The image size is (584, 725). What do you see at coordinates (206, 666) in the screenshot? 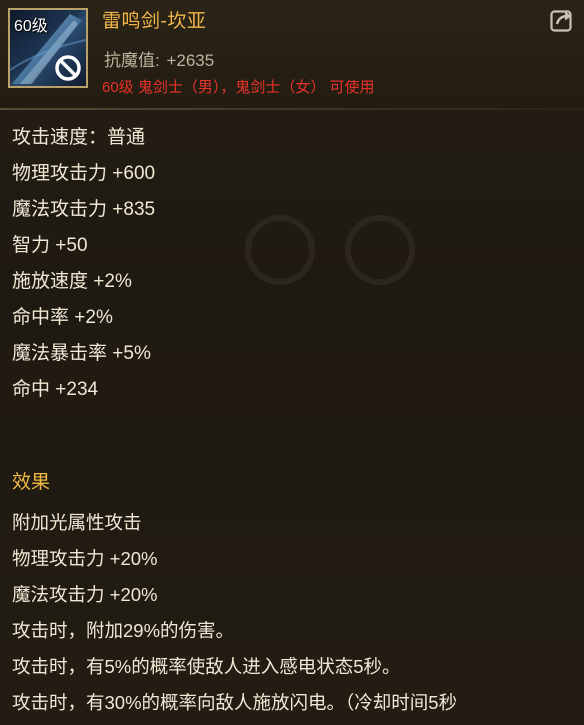
I see `effect-line: 攻击时，有5%的概率使敌人进入感电状态5秒。` at bounding box center [206, 666].